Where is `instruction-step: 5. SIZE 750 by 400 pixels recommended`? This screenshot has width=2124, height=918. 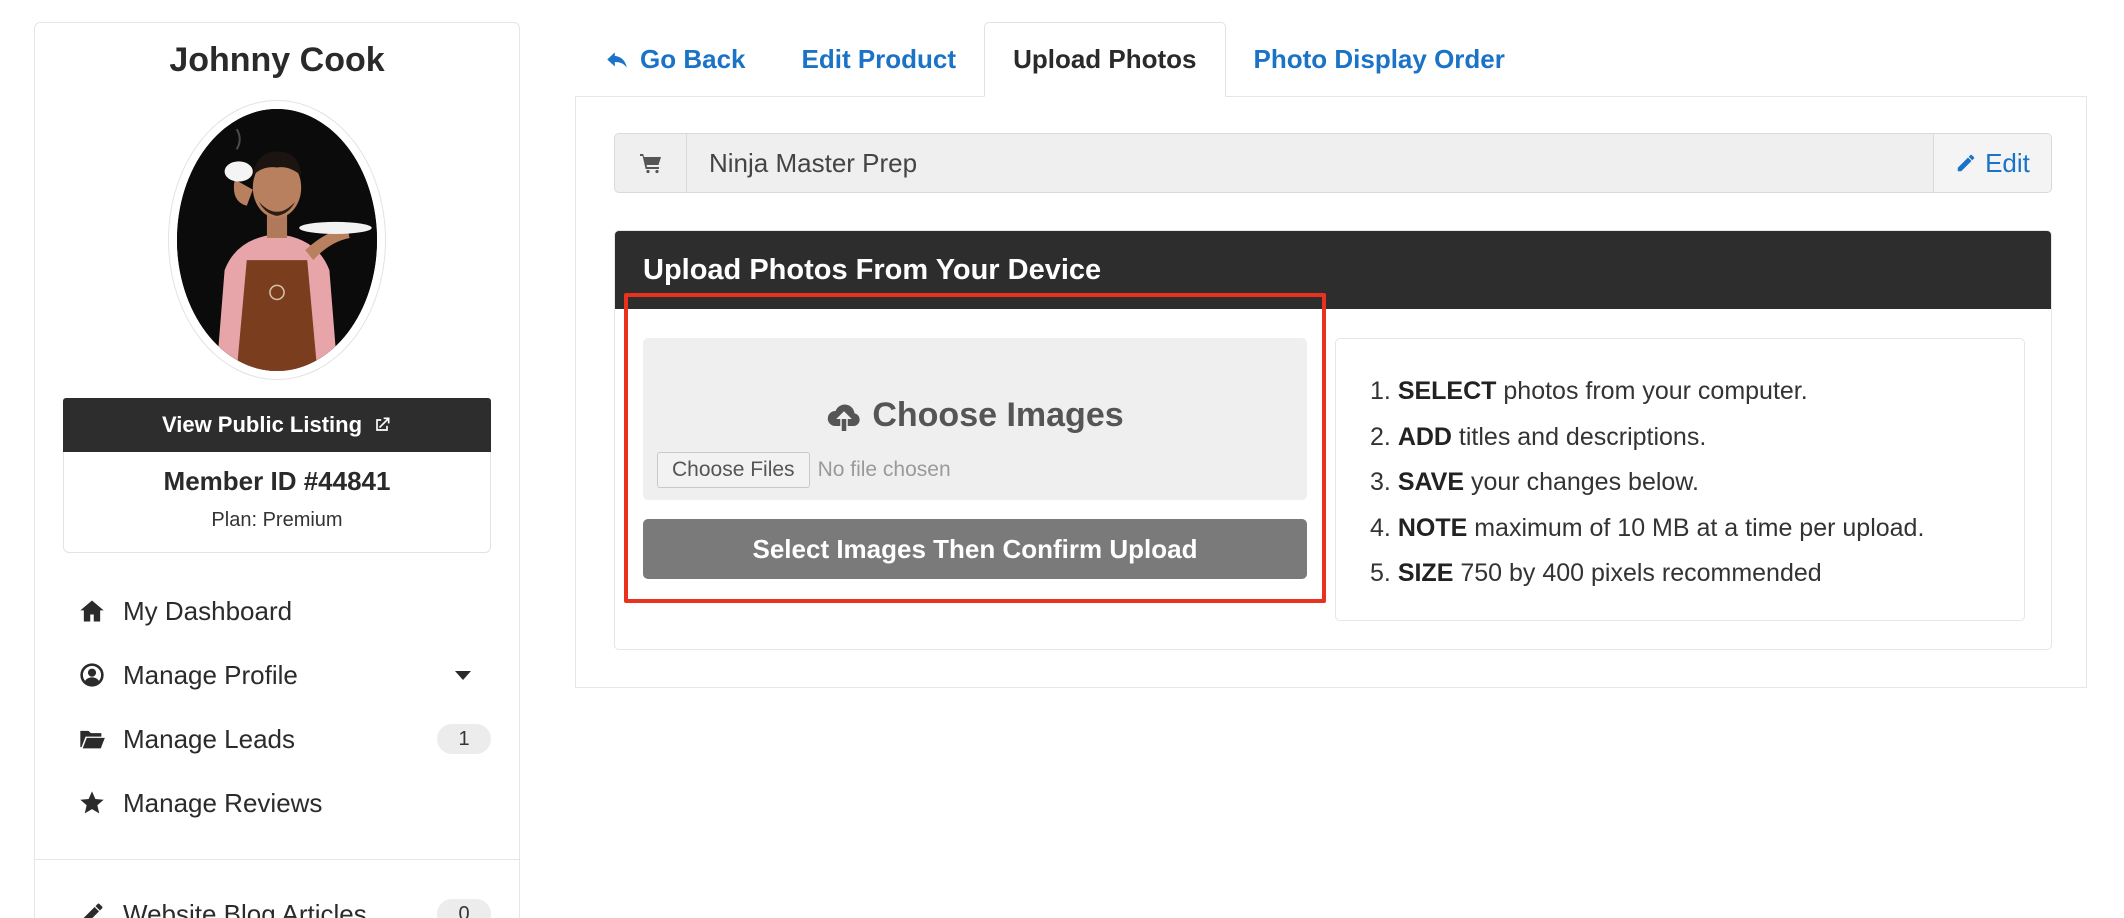 instruction-step: 5. SIZE 750 by 400 pixels recommended is located at coordinates (1596, 573).